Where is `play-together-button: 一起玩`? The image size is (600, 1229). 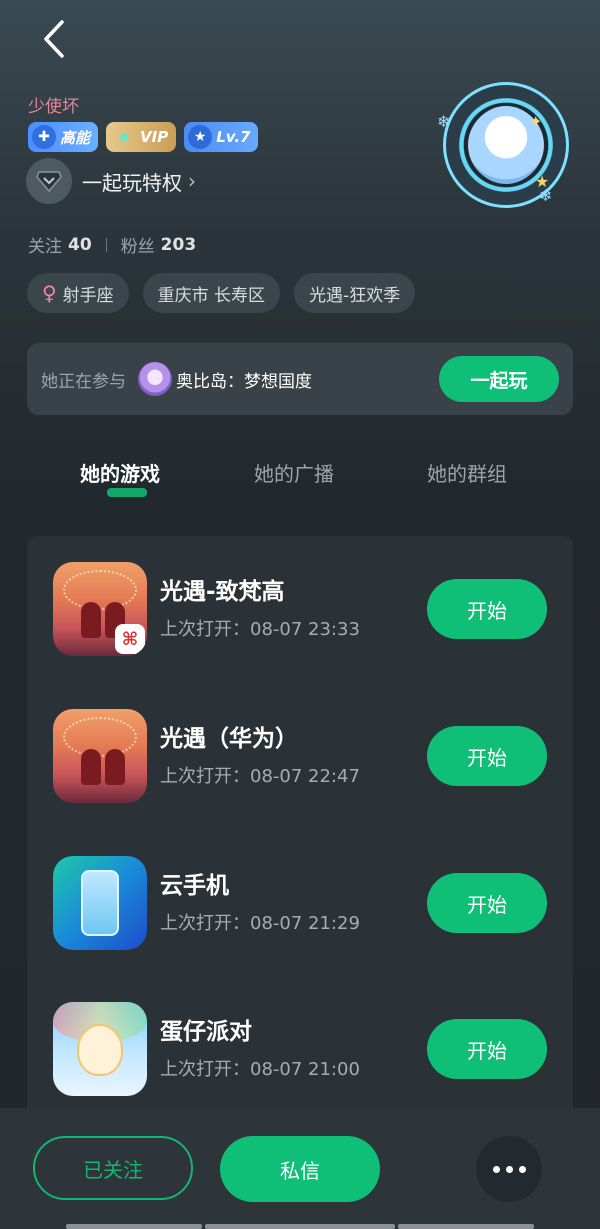 play-together-button: 一起玩 is located at coordinates (499, 379).